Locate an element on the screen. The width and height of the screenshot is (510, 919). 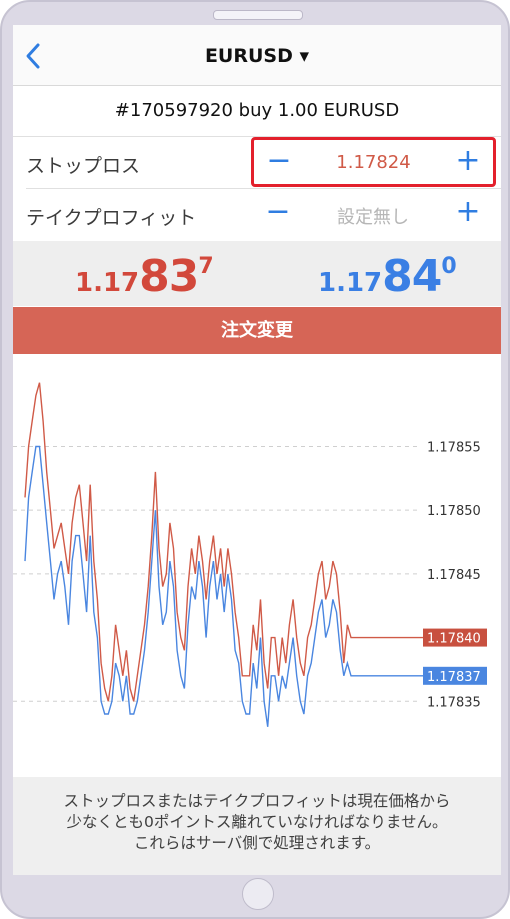
order-summary: #170597920 buy 1.00 EURUSD is located at coordinates (257, 111).